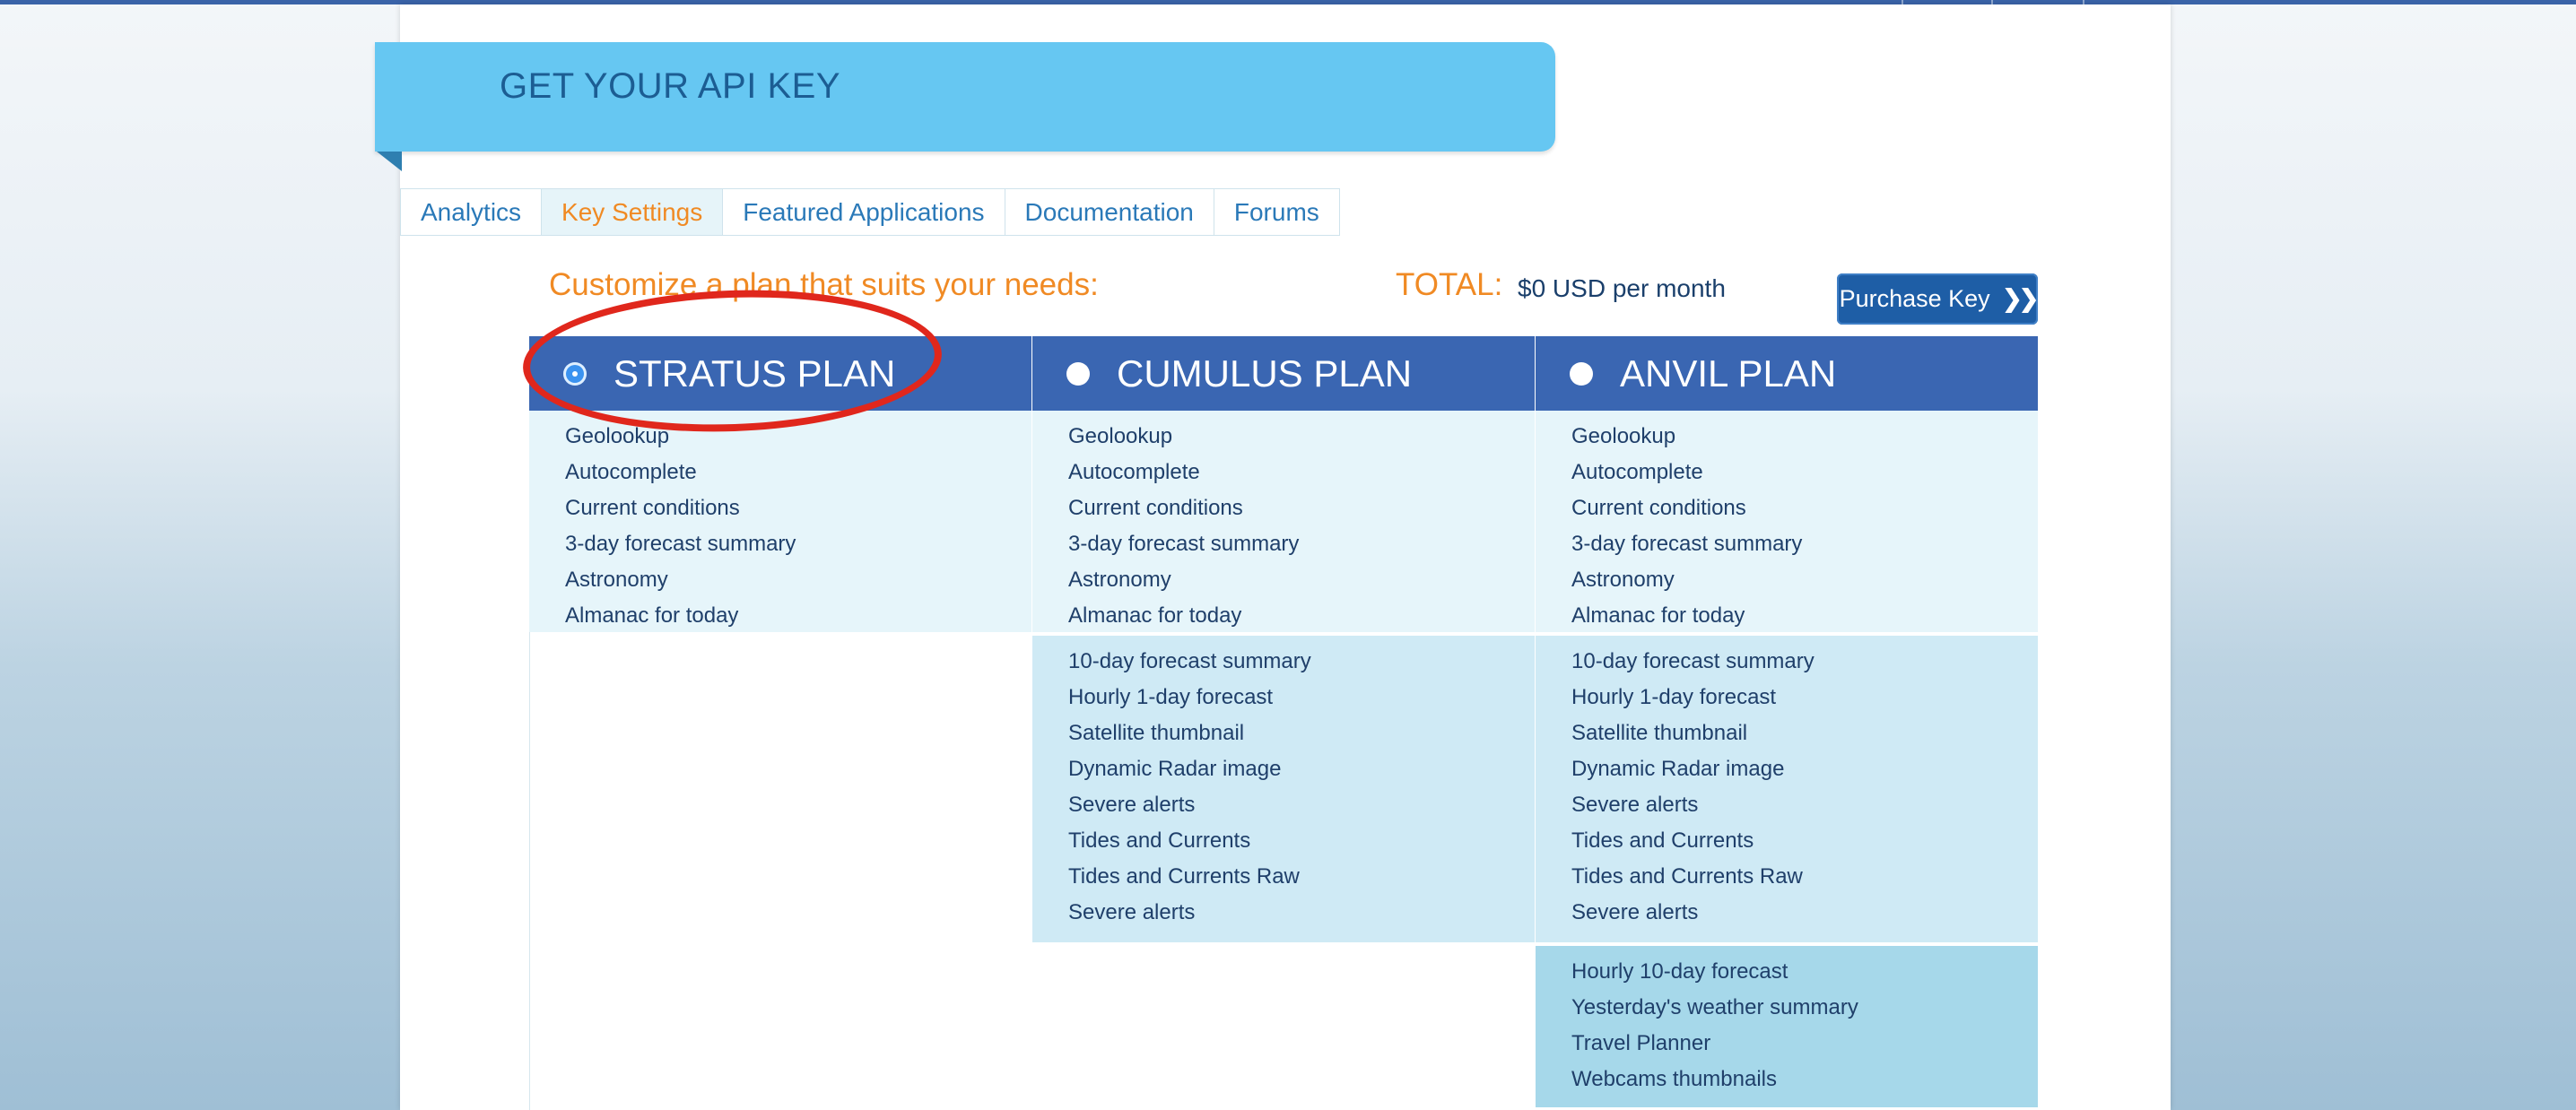 This screenshot has width=2576, height=1110. I want to click on banner-fold, so click(389, 161).